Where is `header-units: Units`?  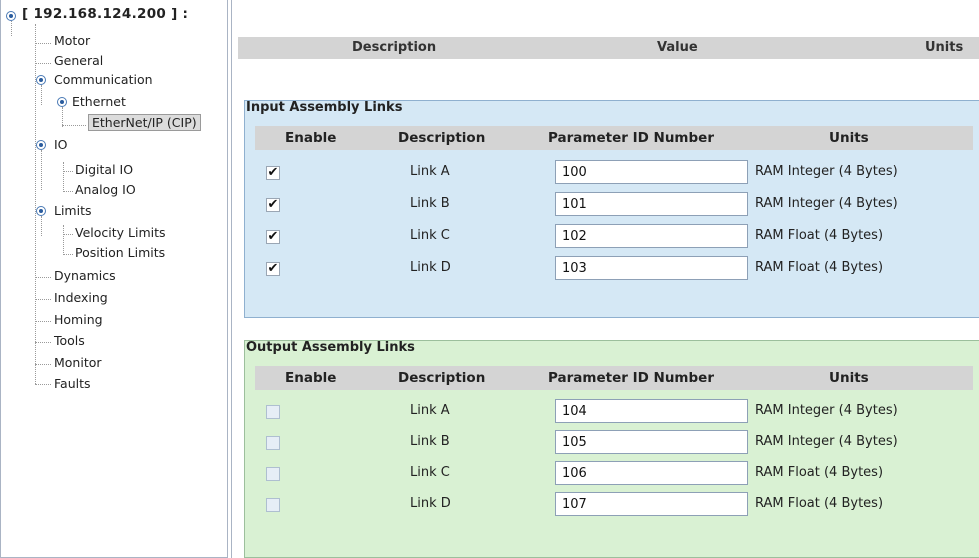 header-units: Units is located at coordinates (944, 47).